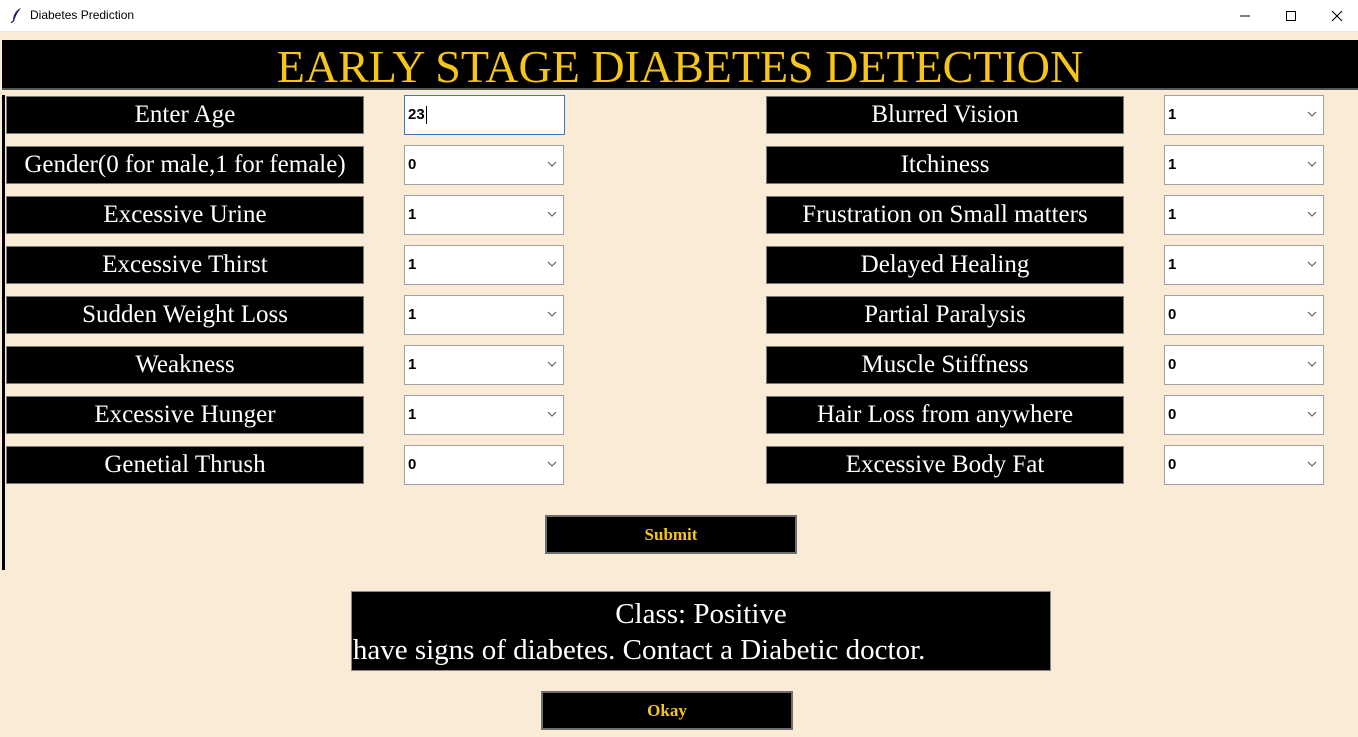  I want to click on text-caret, so click(426, 115).